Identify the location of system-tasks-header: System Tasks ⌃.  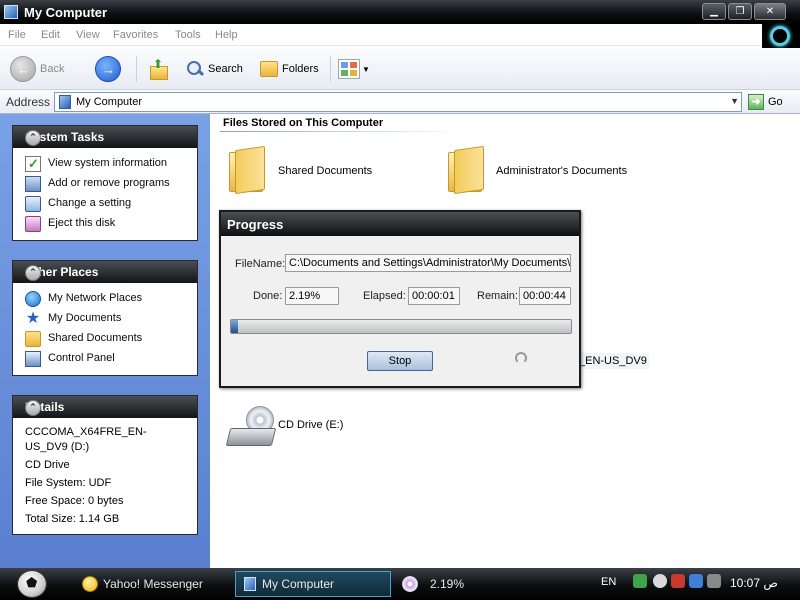
(105, 137).